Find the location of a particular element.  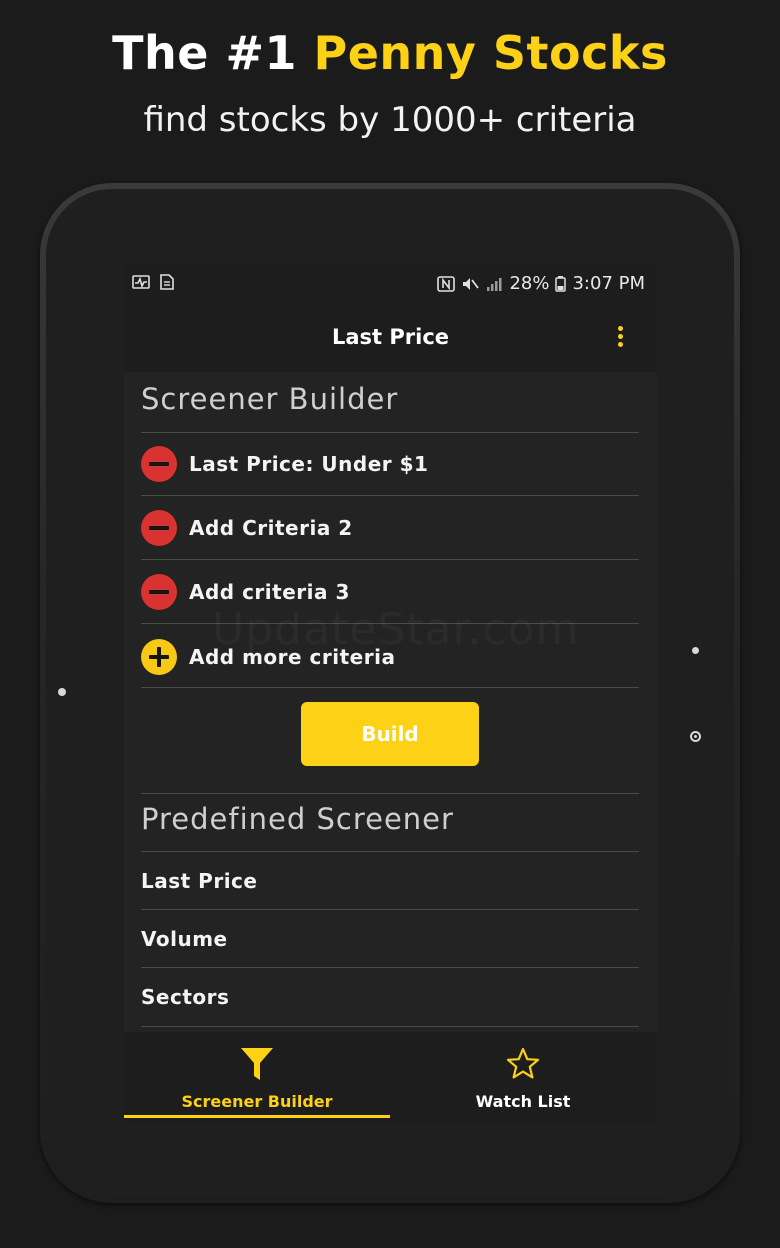

predefined-item: Last Price is located at coordinates (390, 881).